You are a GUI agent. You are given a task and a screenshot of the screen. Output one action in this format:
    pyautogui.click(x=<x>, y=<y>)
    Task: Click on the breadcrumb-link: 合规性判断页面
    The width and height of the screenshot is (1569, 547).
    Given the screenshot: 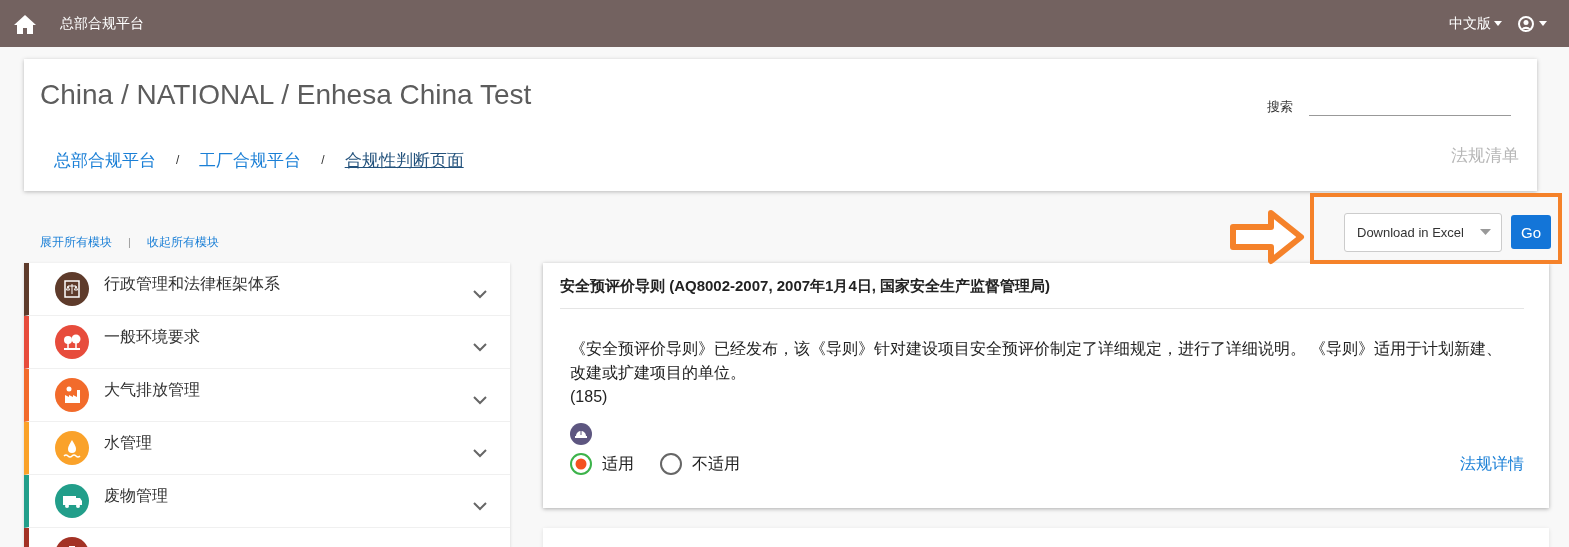 What is the action you would take?
    pyautogui.click(x=404, y=160)
    